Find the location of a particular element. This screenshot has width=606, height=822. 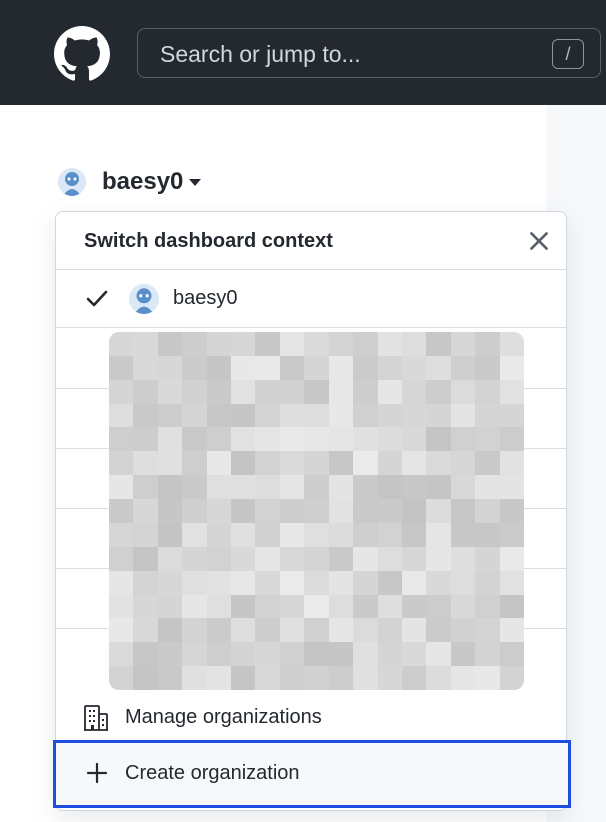

context-switcher-button: baesy0 is located at coordinates (130, 182).